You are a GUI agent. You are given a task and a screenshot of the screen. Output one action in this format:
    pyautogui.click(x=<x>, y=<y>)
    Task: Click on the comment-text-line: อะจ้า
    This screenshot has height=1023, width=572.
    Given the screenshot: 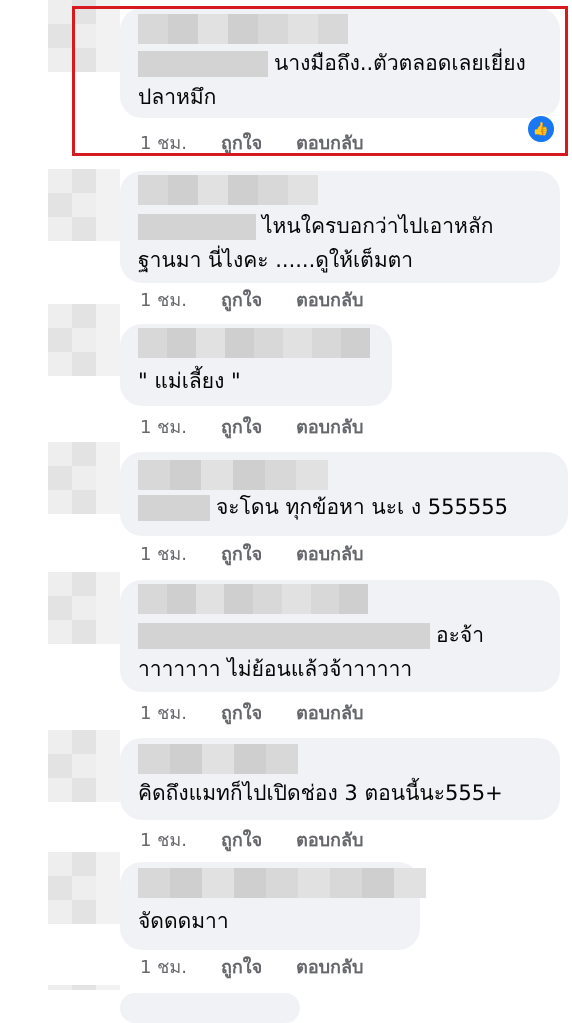 What is the action you would take?
    pyautogui.click(x=460, y=635)
    